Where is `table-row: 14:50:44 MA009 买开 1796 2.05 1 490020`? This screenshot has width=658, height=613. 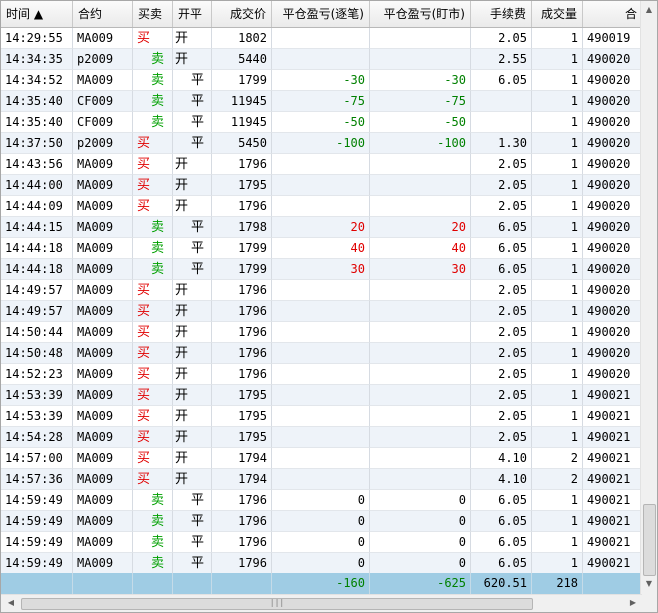
table-row: 14:50:44 MA009 买开 1796 2.05 1 490020 is located at coordinates (321, 332).